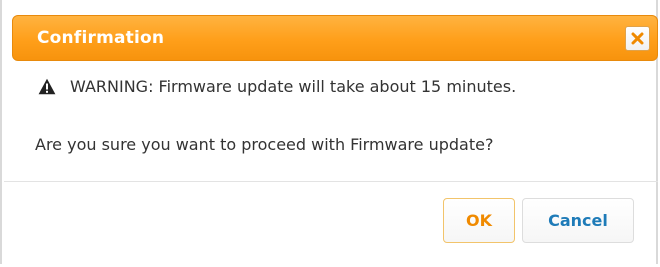 This screenshot has height=267, width=660. What do you see at coordinates (331, 181) in the screenshot?
I see `footer-divider` at bounding box center [331, 181].